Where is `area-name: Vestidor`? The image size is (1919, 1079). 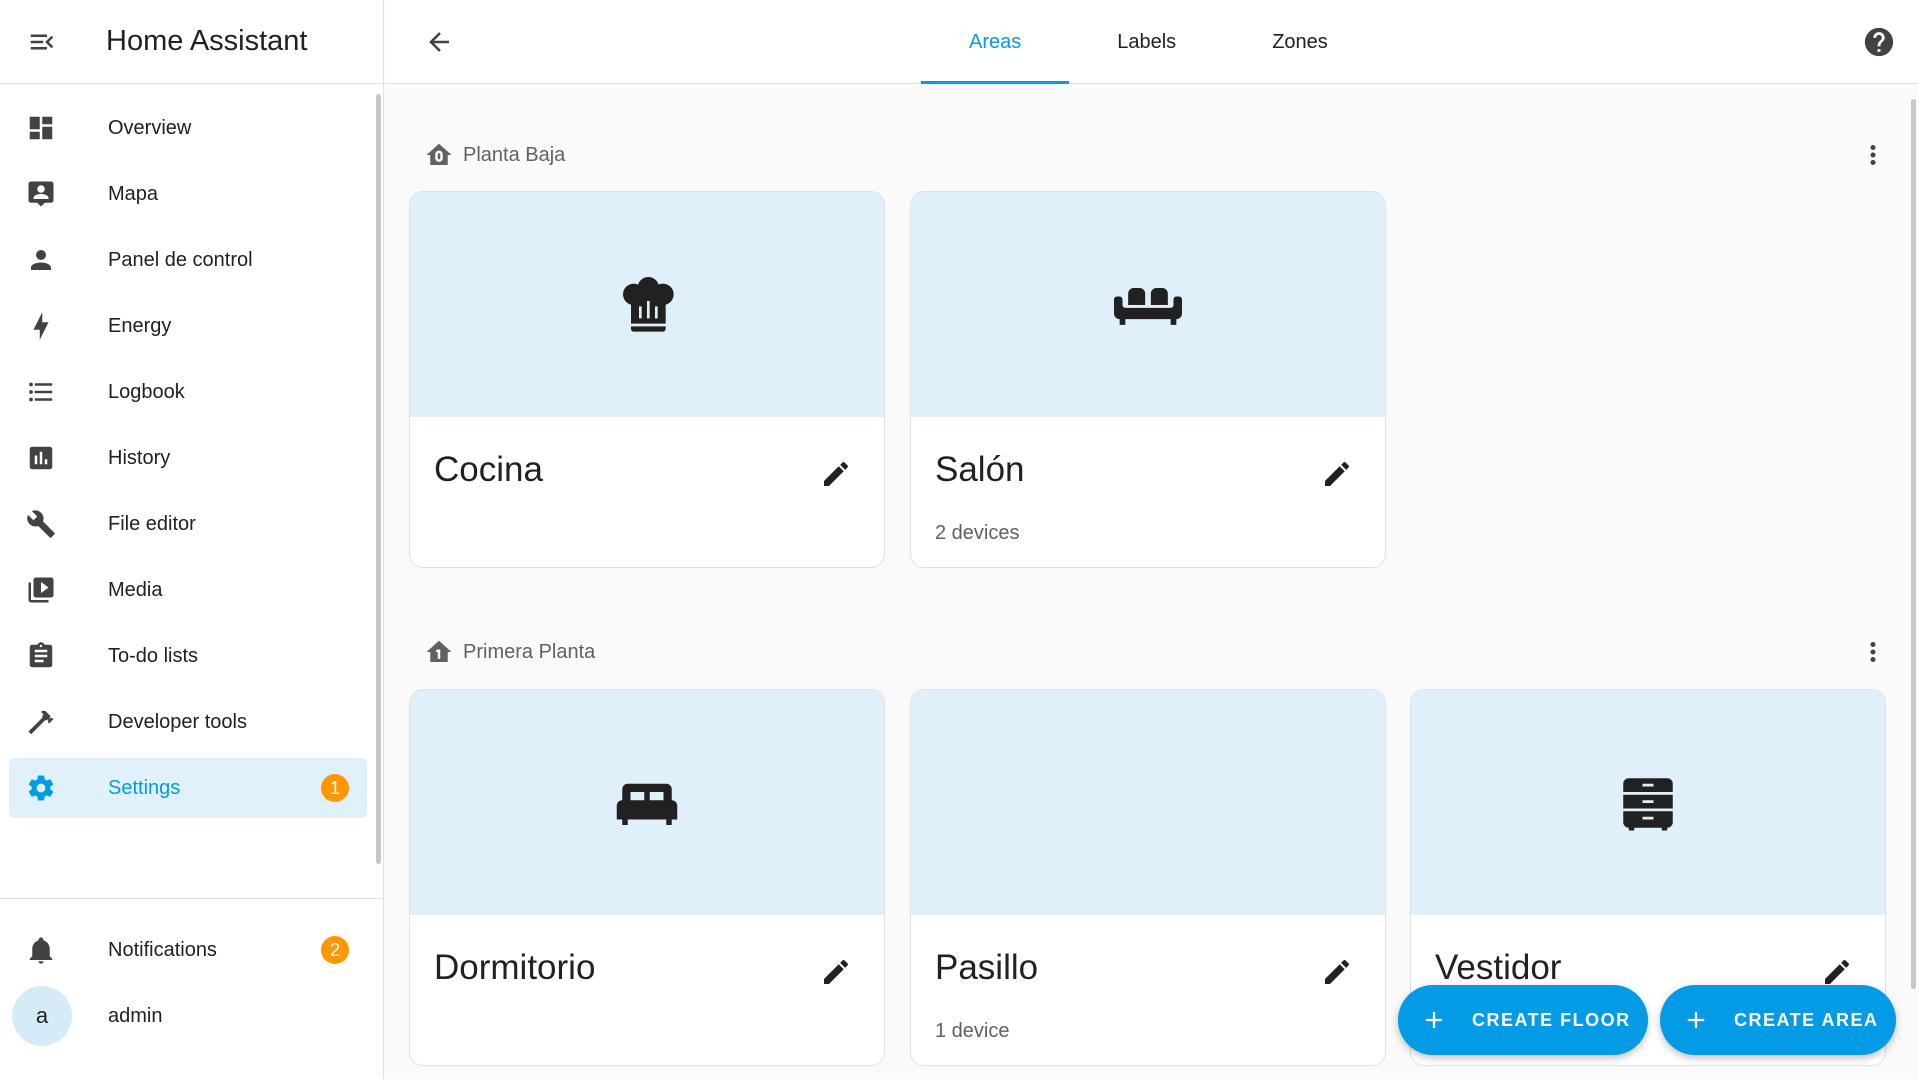 area-name: Vestidor is located at coordinates (1498, 967).